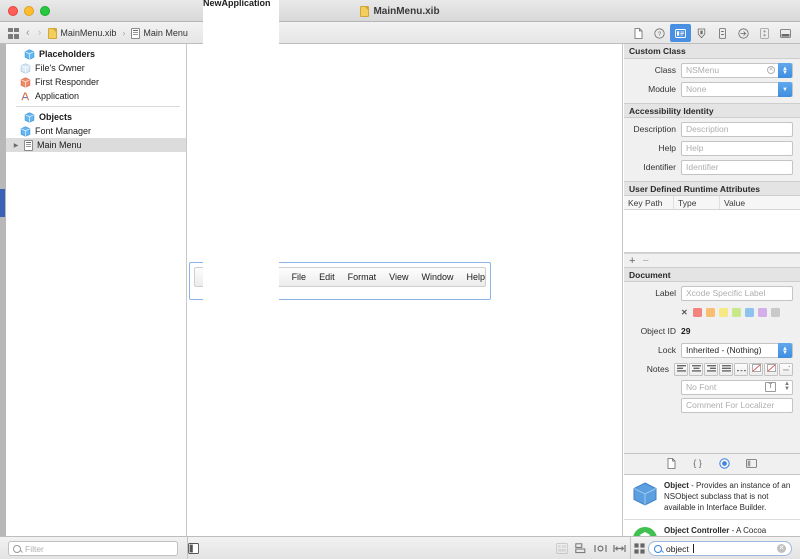  I want to click on breadcrumb-item-xib: MainMenu.xib, so click(82, 33).